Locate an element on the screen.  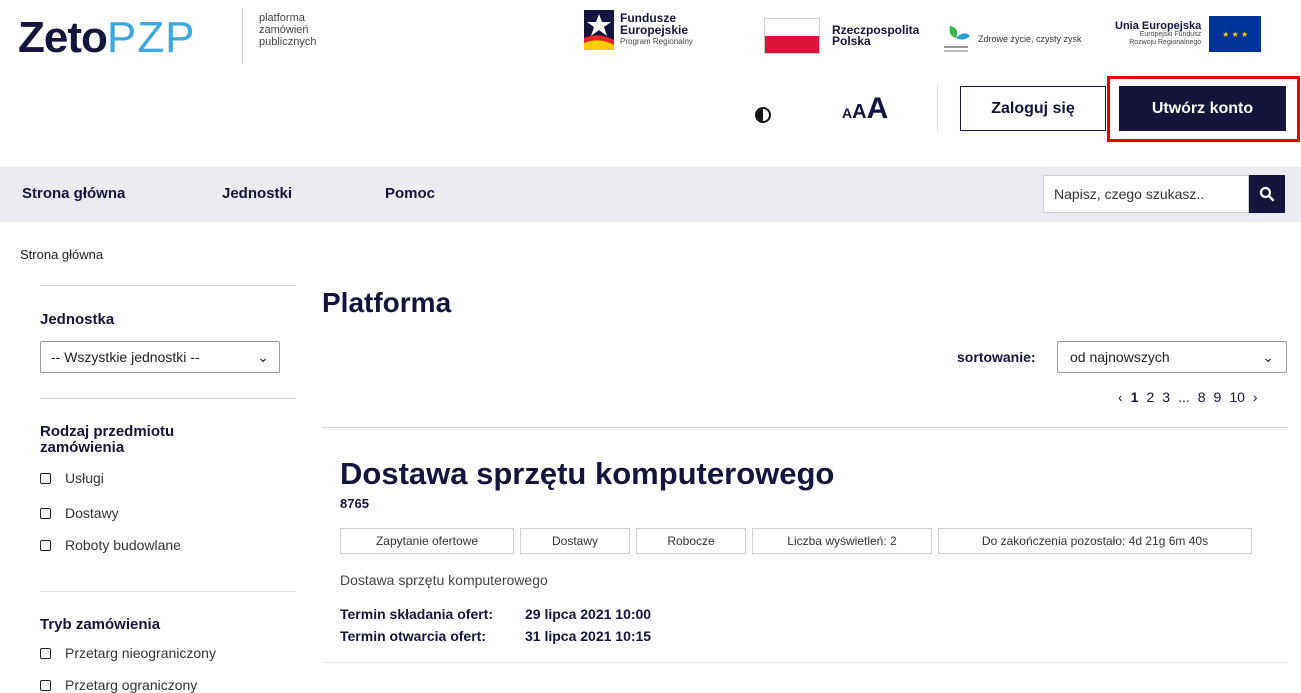
pager-next-icon: › is located at coordinates (1255, 397).